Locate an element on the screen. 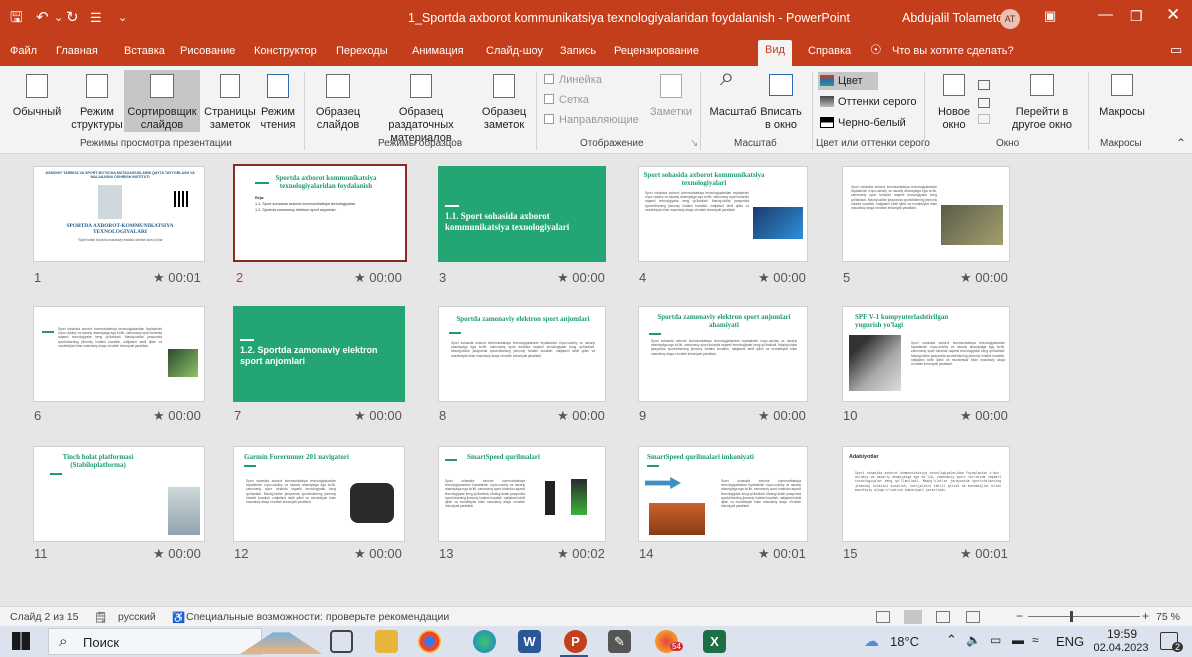 The height and width of the screenshot is (657, 1192). ruler-checkbox: Линейка is located at coordinates (573, 80).